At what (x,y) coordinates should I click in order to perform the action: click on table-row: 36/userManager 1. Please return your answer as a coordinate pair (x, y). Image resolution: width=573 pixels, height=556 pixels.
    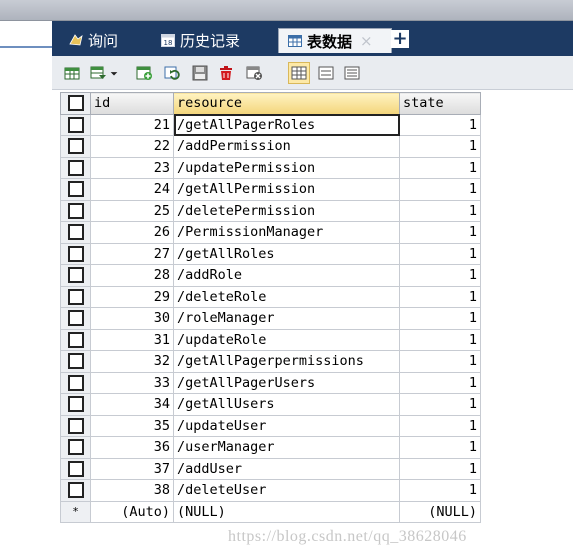
    Looking at the image, I should click on (270, 447).